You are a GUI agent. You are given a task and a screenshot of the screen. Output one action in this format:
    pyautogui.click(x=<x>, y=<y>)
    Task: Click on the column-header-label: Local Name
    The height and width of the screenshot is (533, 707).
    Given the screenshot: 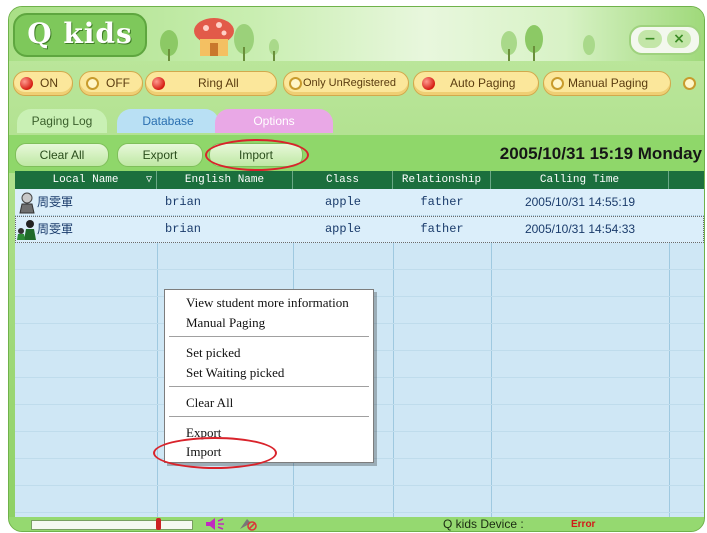 What is the action you would take?
    pyautogui.click(x=85, y=180)
    